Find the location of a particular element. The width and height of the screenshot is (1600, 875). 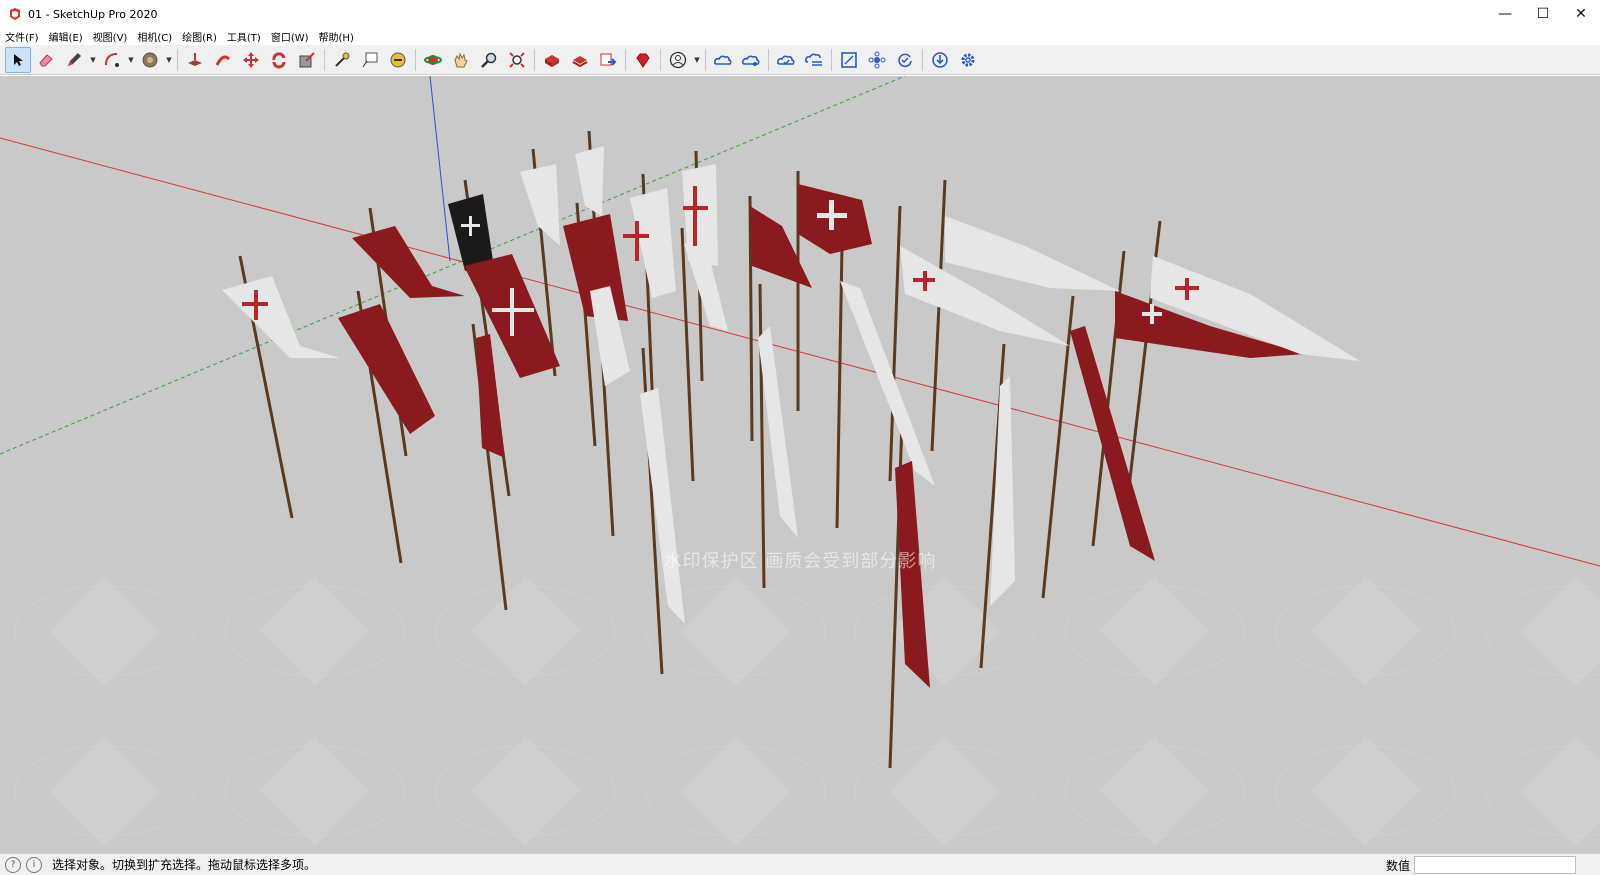

push-pull-icon is located at coordinates (195, 59).